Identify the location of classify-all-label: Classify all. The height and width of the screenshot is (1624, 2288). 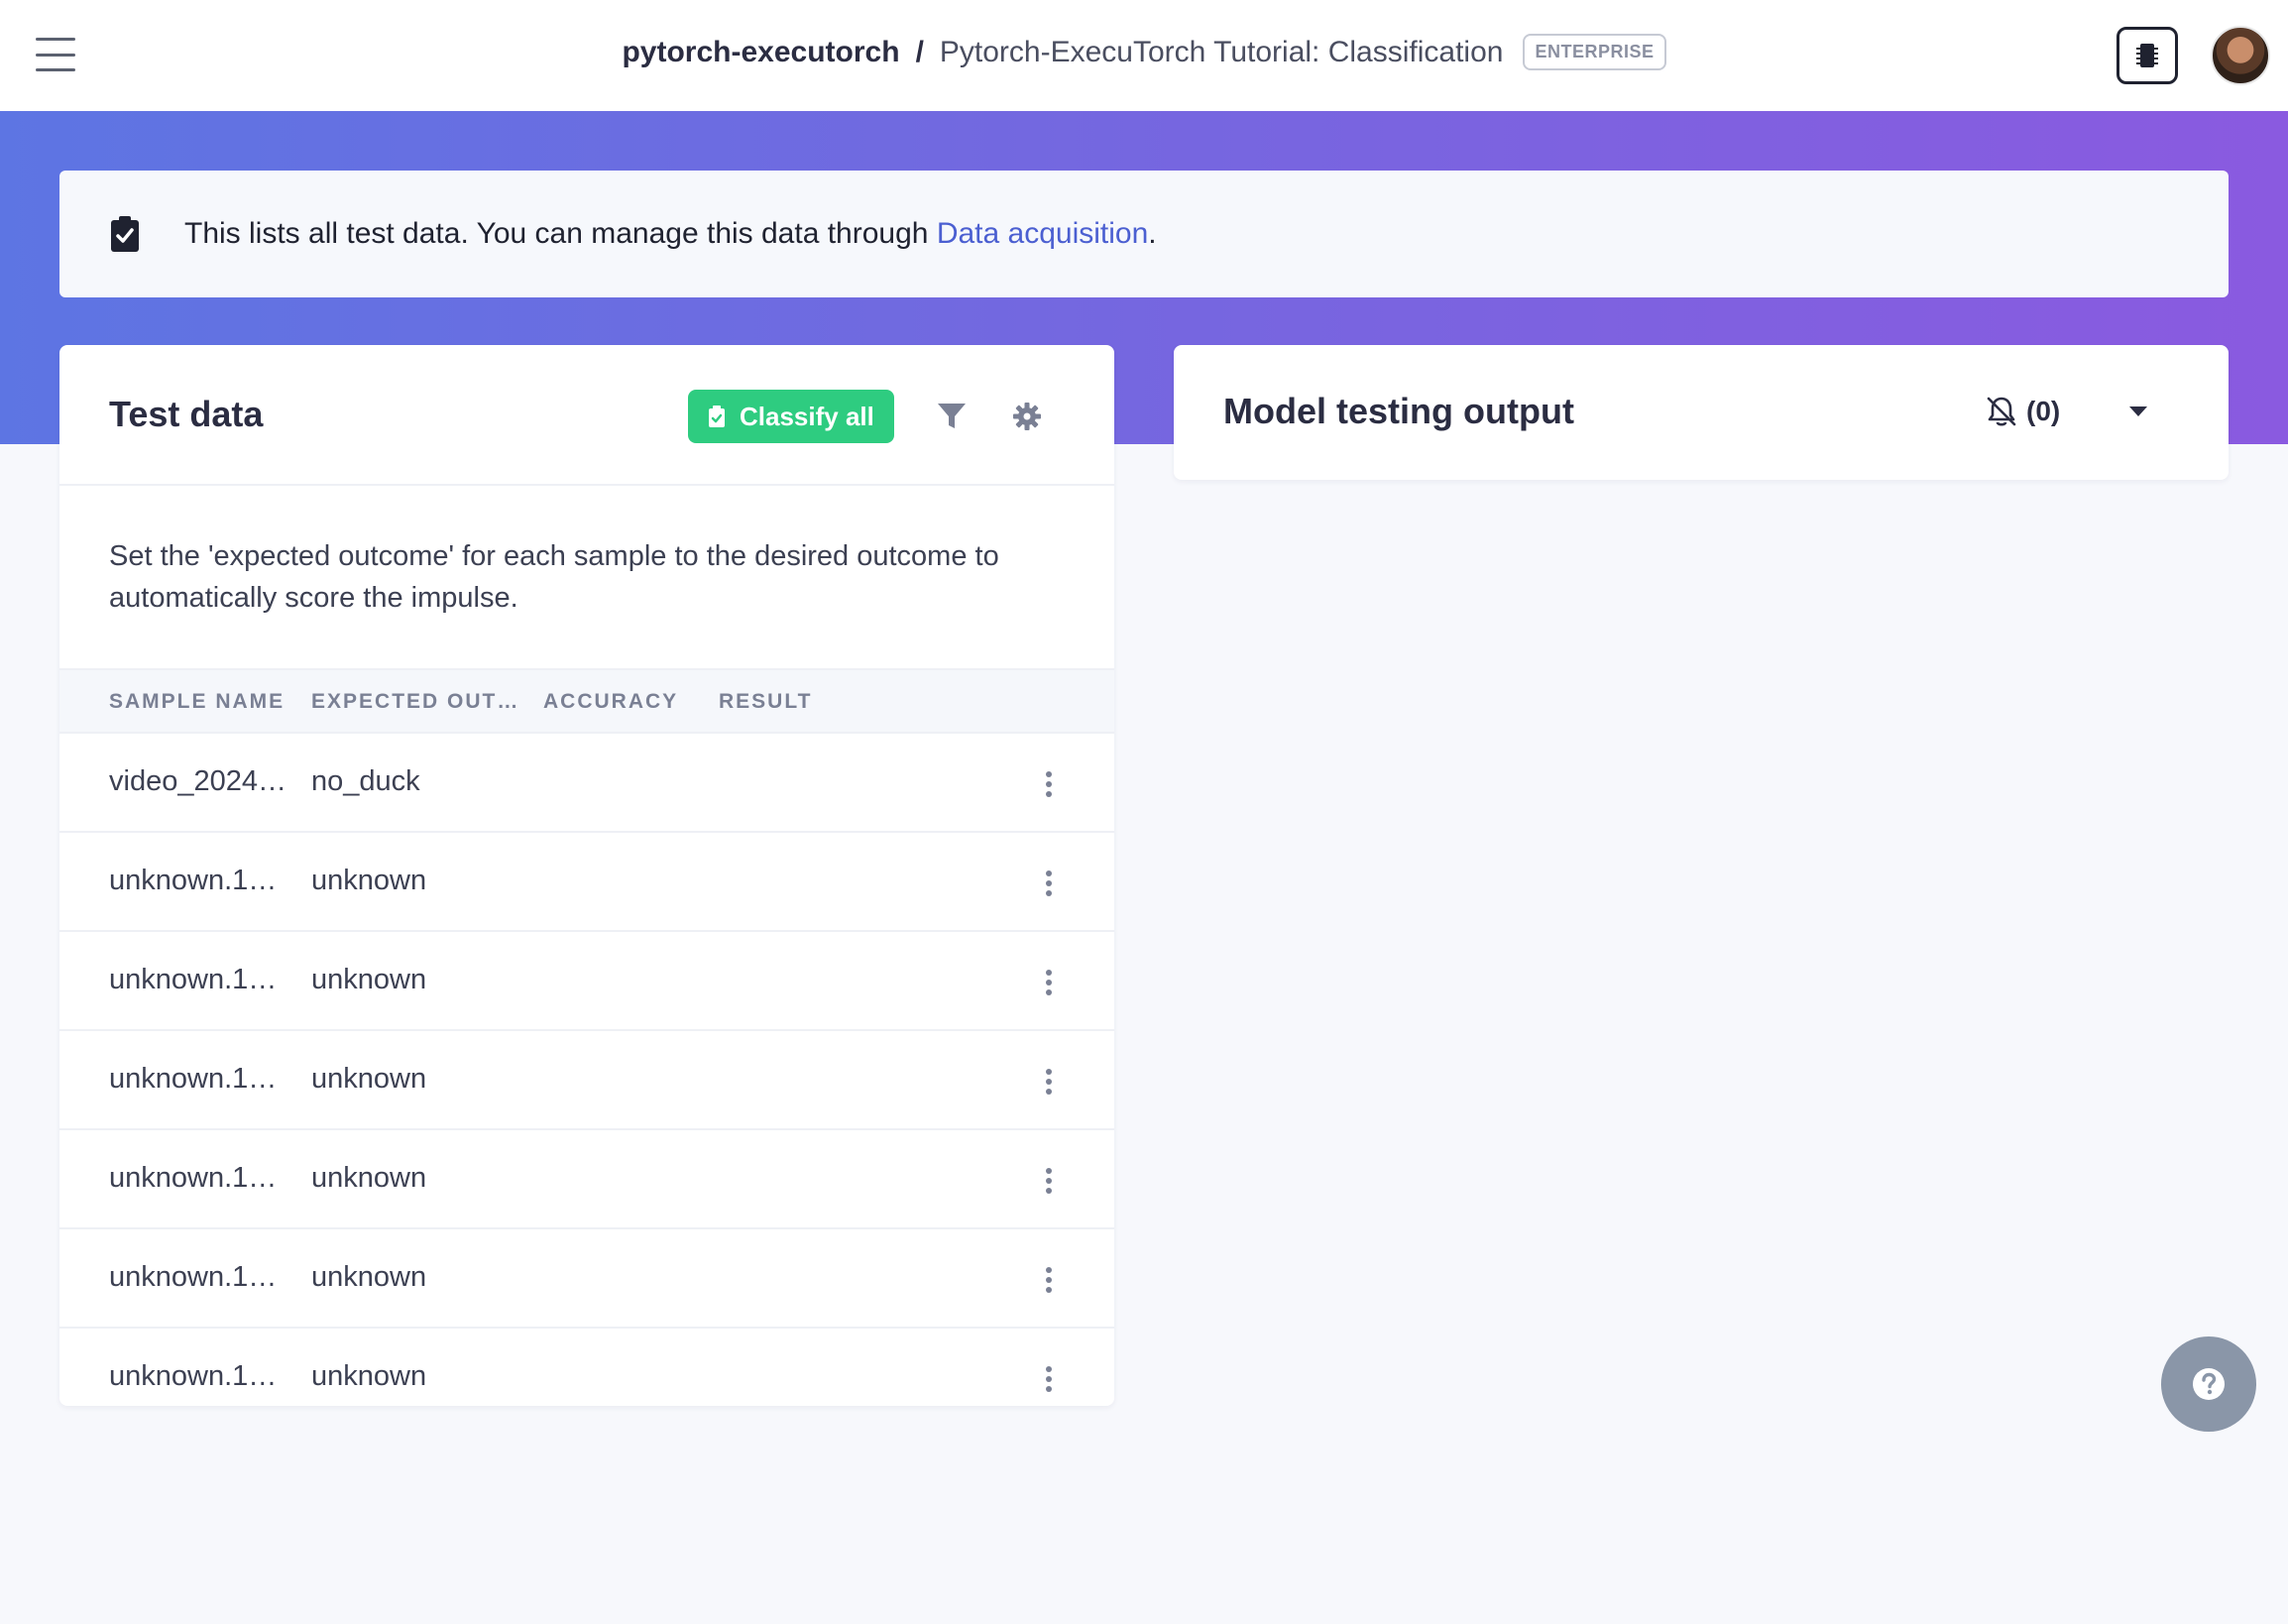
(807, 416).